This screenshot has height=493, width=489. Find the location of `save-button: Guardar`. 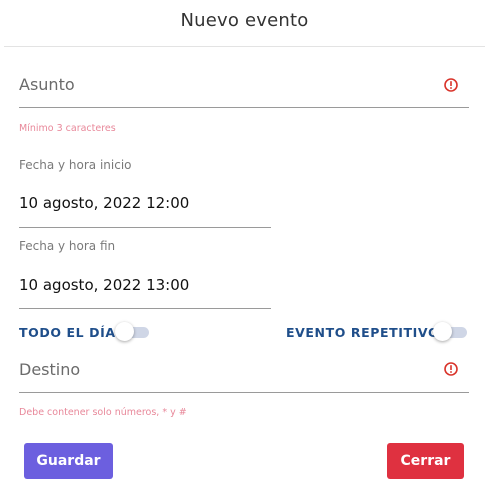

save-button: Guardar is located at coordinates (68, 461).